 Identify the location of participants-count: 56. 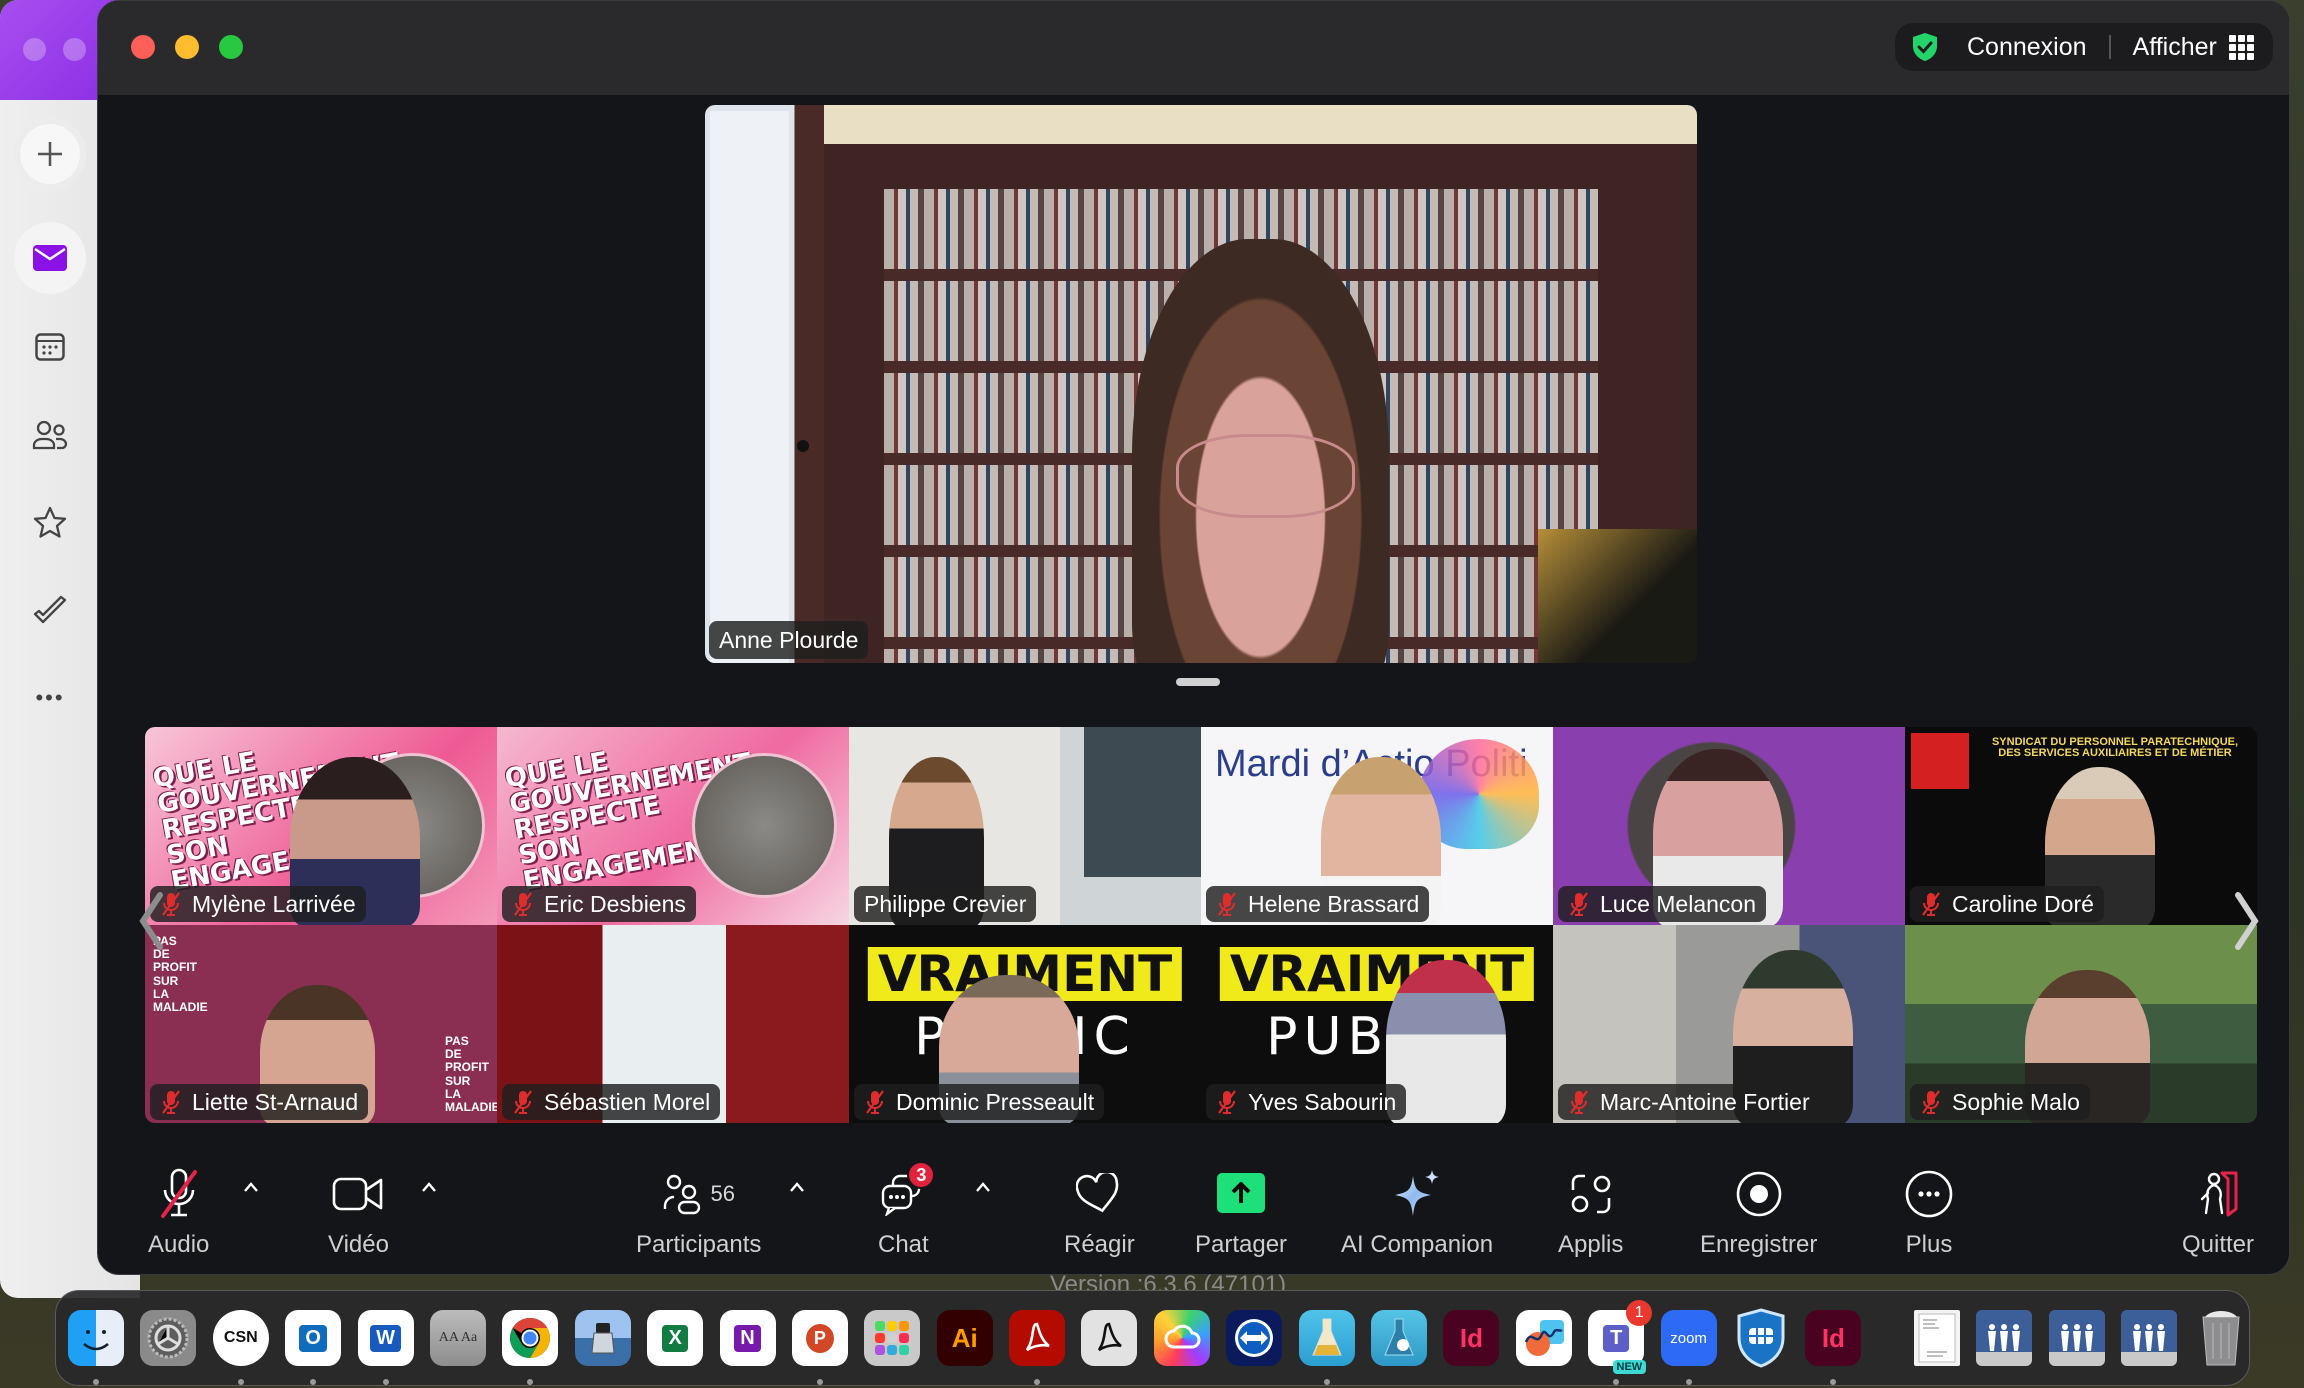
(722, 1193).